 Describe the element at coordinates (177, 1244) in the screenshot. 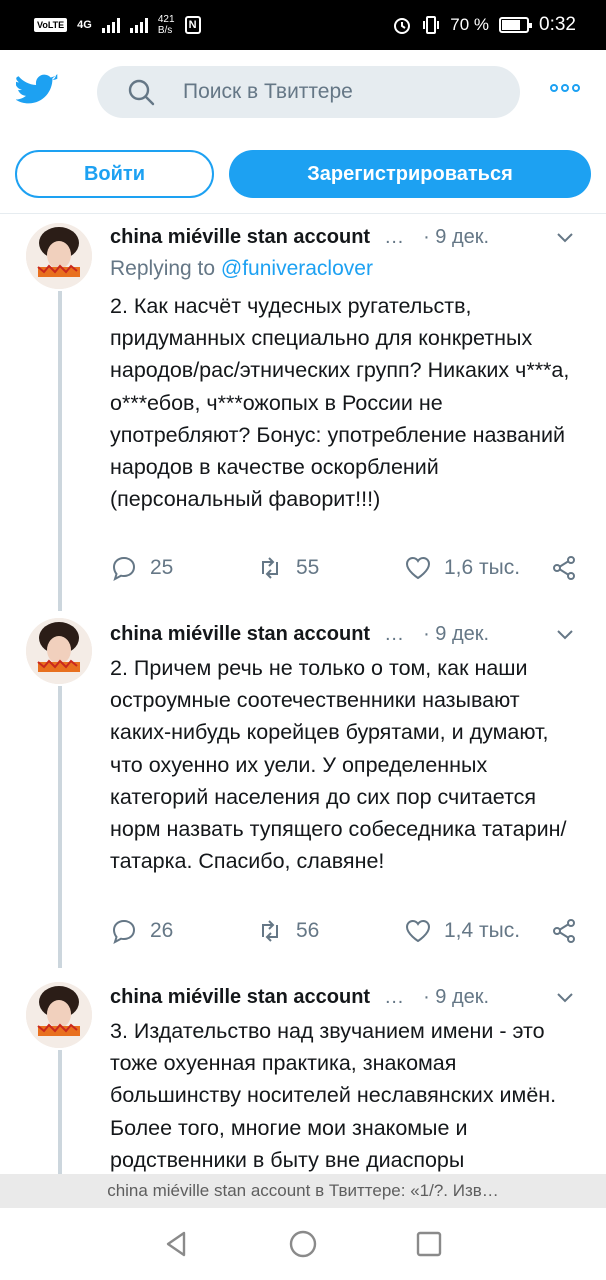

I see `back-triangle-icon` at that location.